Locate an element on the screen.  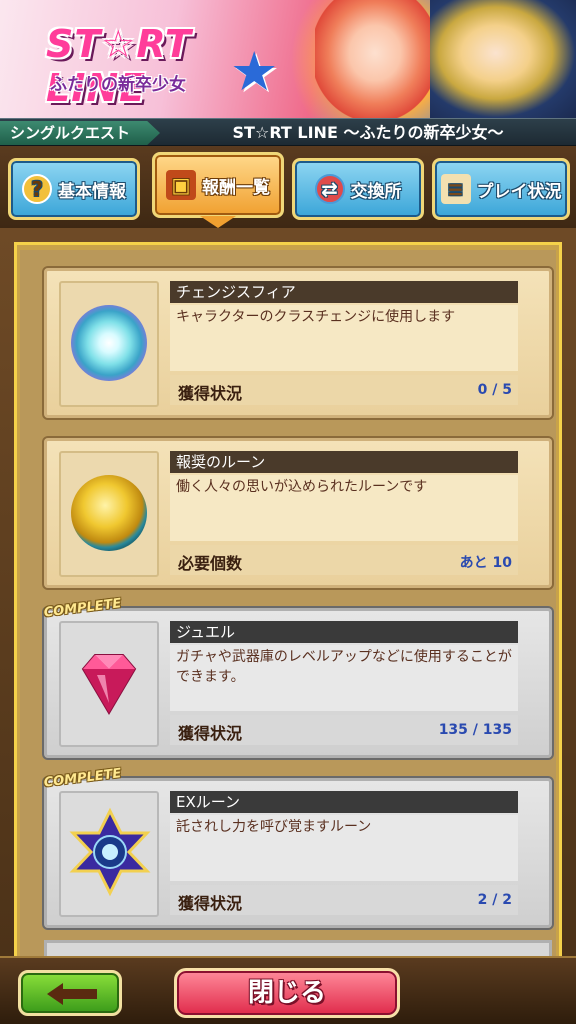
tab-exchange: ⇄ 交換所 is located at coordinates (358, 189).